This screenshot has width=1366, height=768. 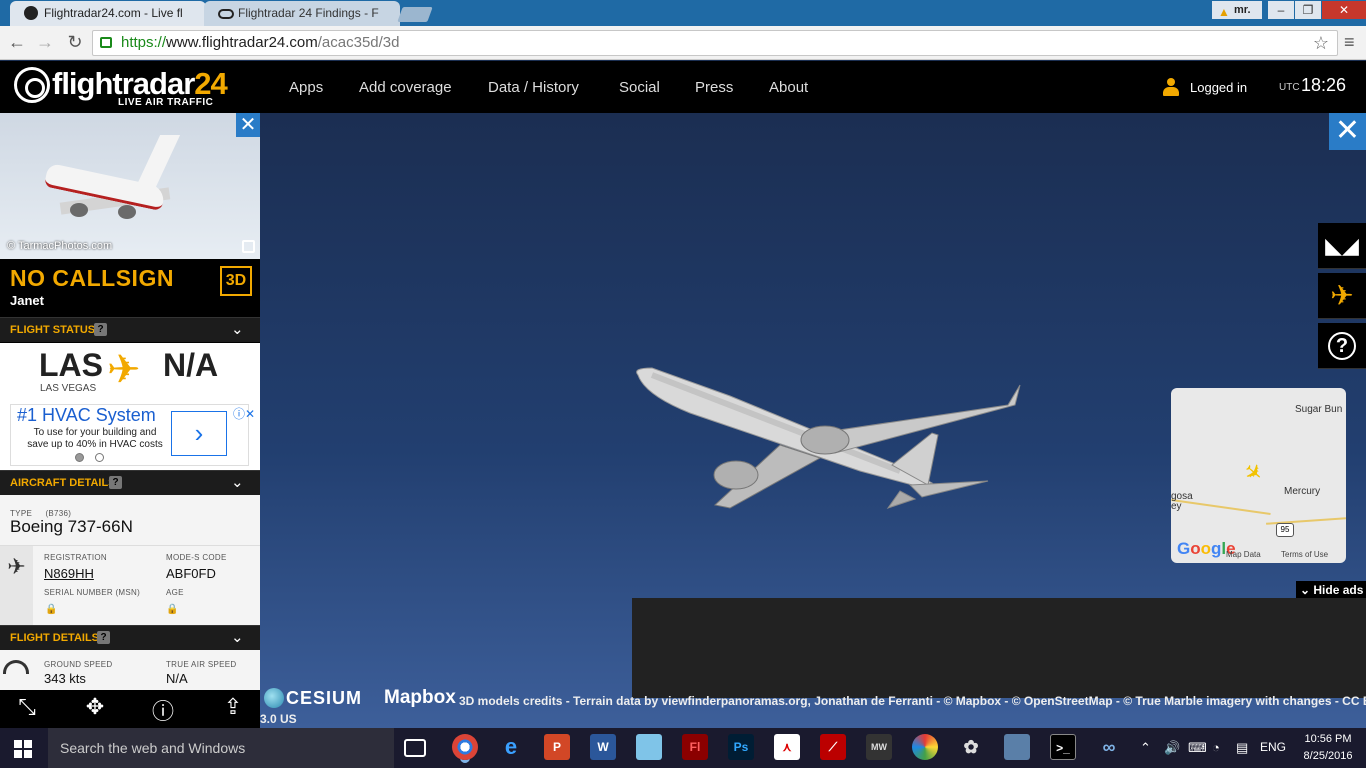 I want to click on nav-social: Social, so click(x=639, y=87).